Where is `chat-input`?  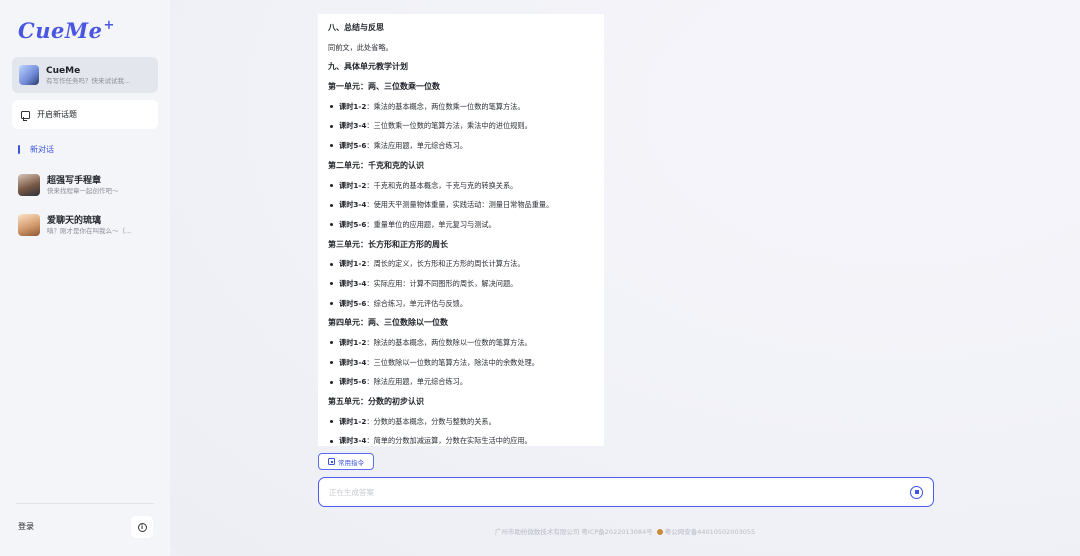
chat-input is located at coordinates (619, 492).